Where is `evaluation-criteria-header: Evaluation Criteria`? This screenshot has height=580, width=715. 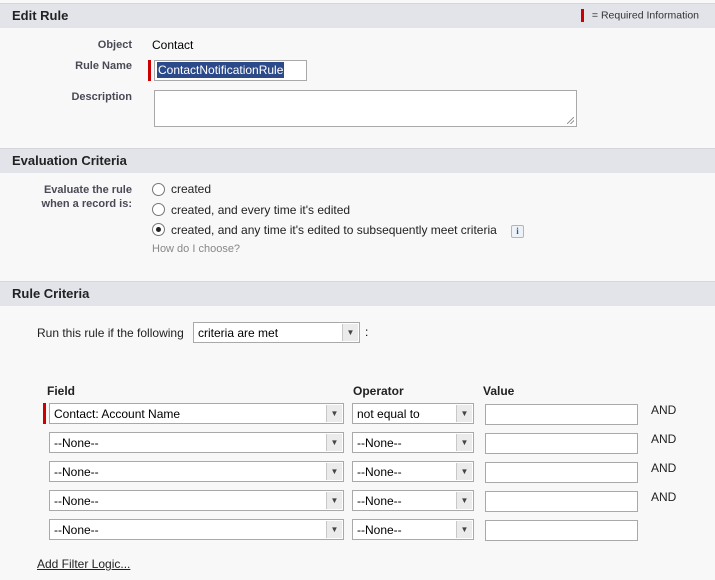
evaluation-criteria-header: Evaluation Criteria is located at coordinates (357, 160).